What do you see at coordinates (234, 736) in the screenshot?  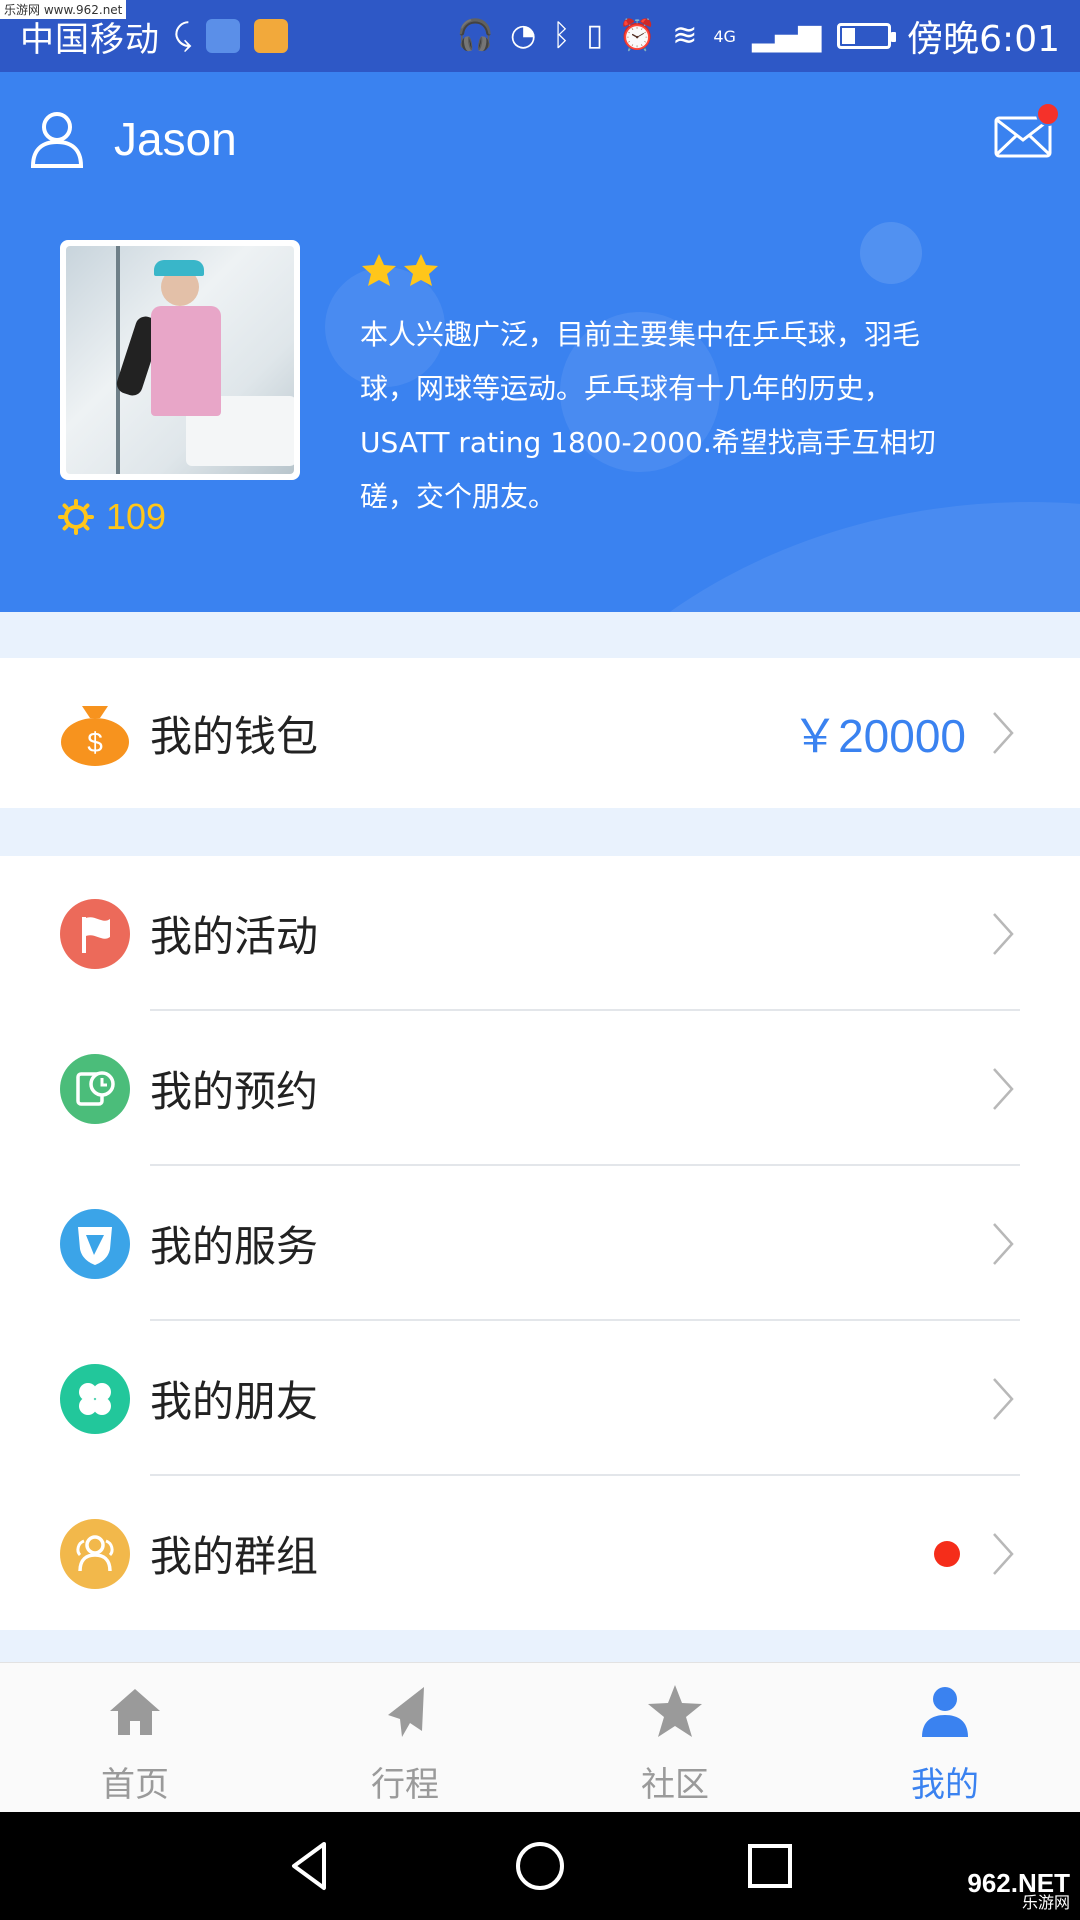 I see `wallet-label: 我的钱包` at bounding box center [234, 736].